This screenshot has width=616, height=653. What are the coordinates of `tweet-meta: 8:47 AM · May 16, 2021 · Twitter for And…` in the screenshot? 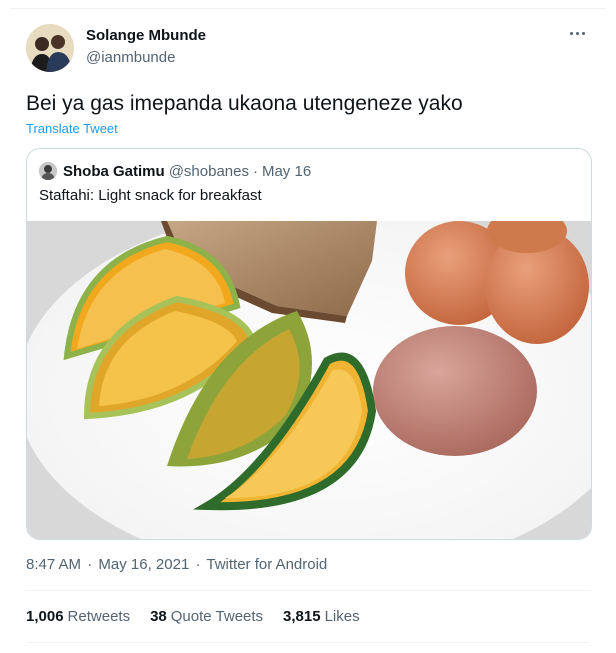 It's located at (177, 564).